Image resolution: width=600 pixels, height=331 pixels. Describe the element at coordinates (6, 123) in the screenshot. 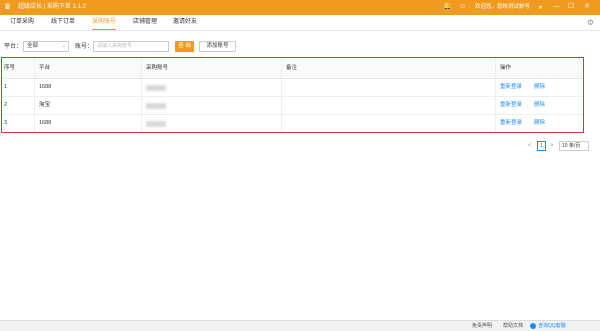

I see `row-index: 3` at that location.